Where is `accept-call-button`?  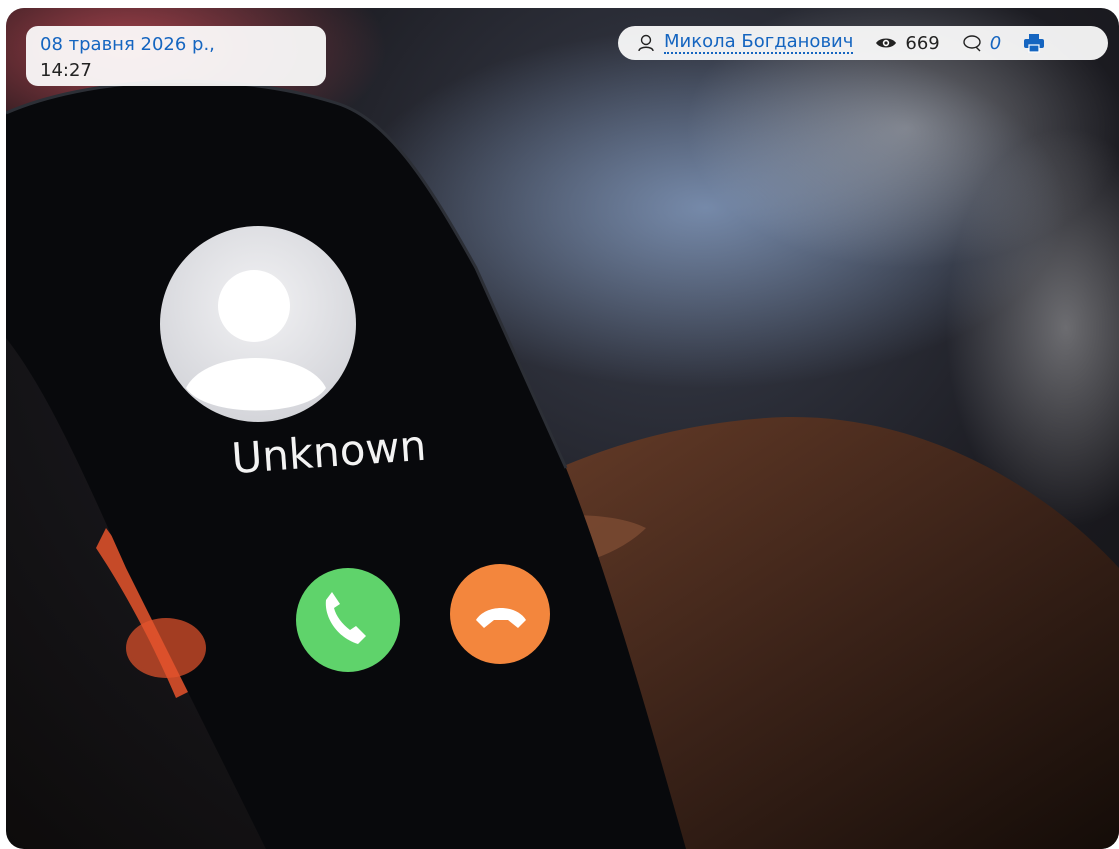
accept-call-button is located at coordinates (348, 620).